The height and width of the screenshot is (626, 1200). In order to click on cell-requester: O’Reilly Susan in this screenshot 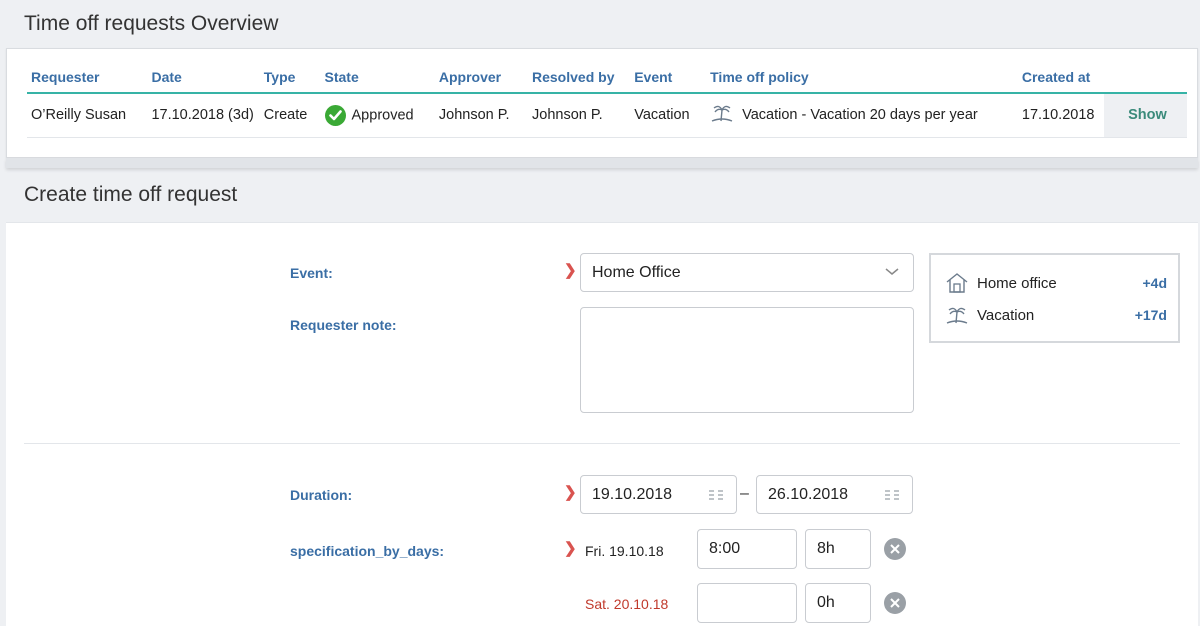, I will do `click(87, 115)`.